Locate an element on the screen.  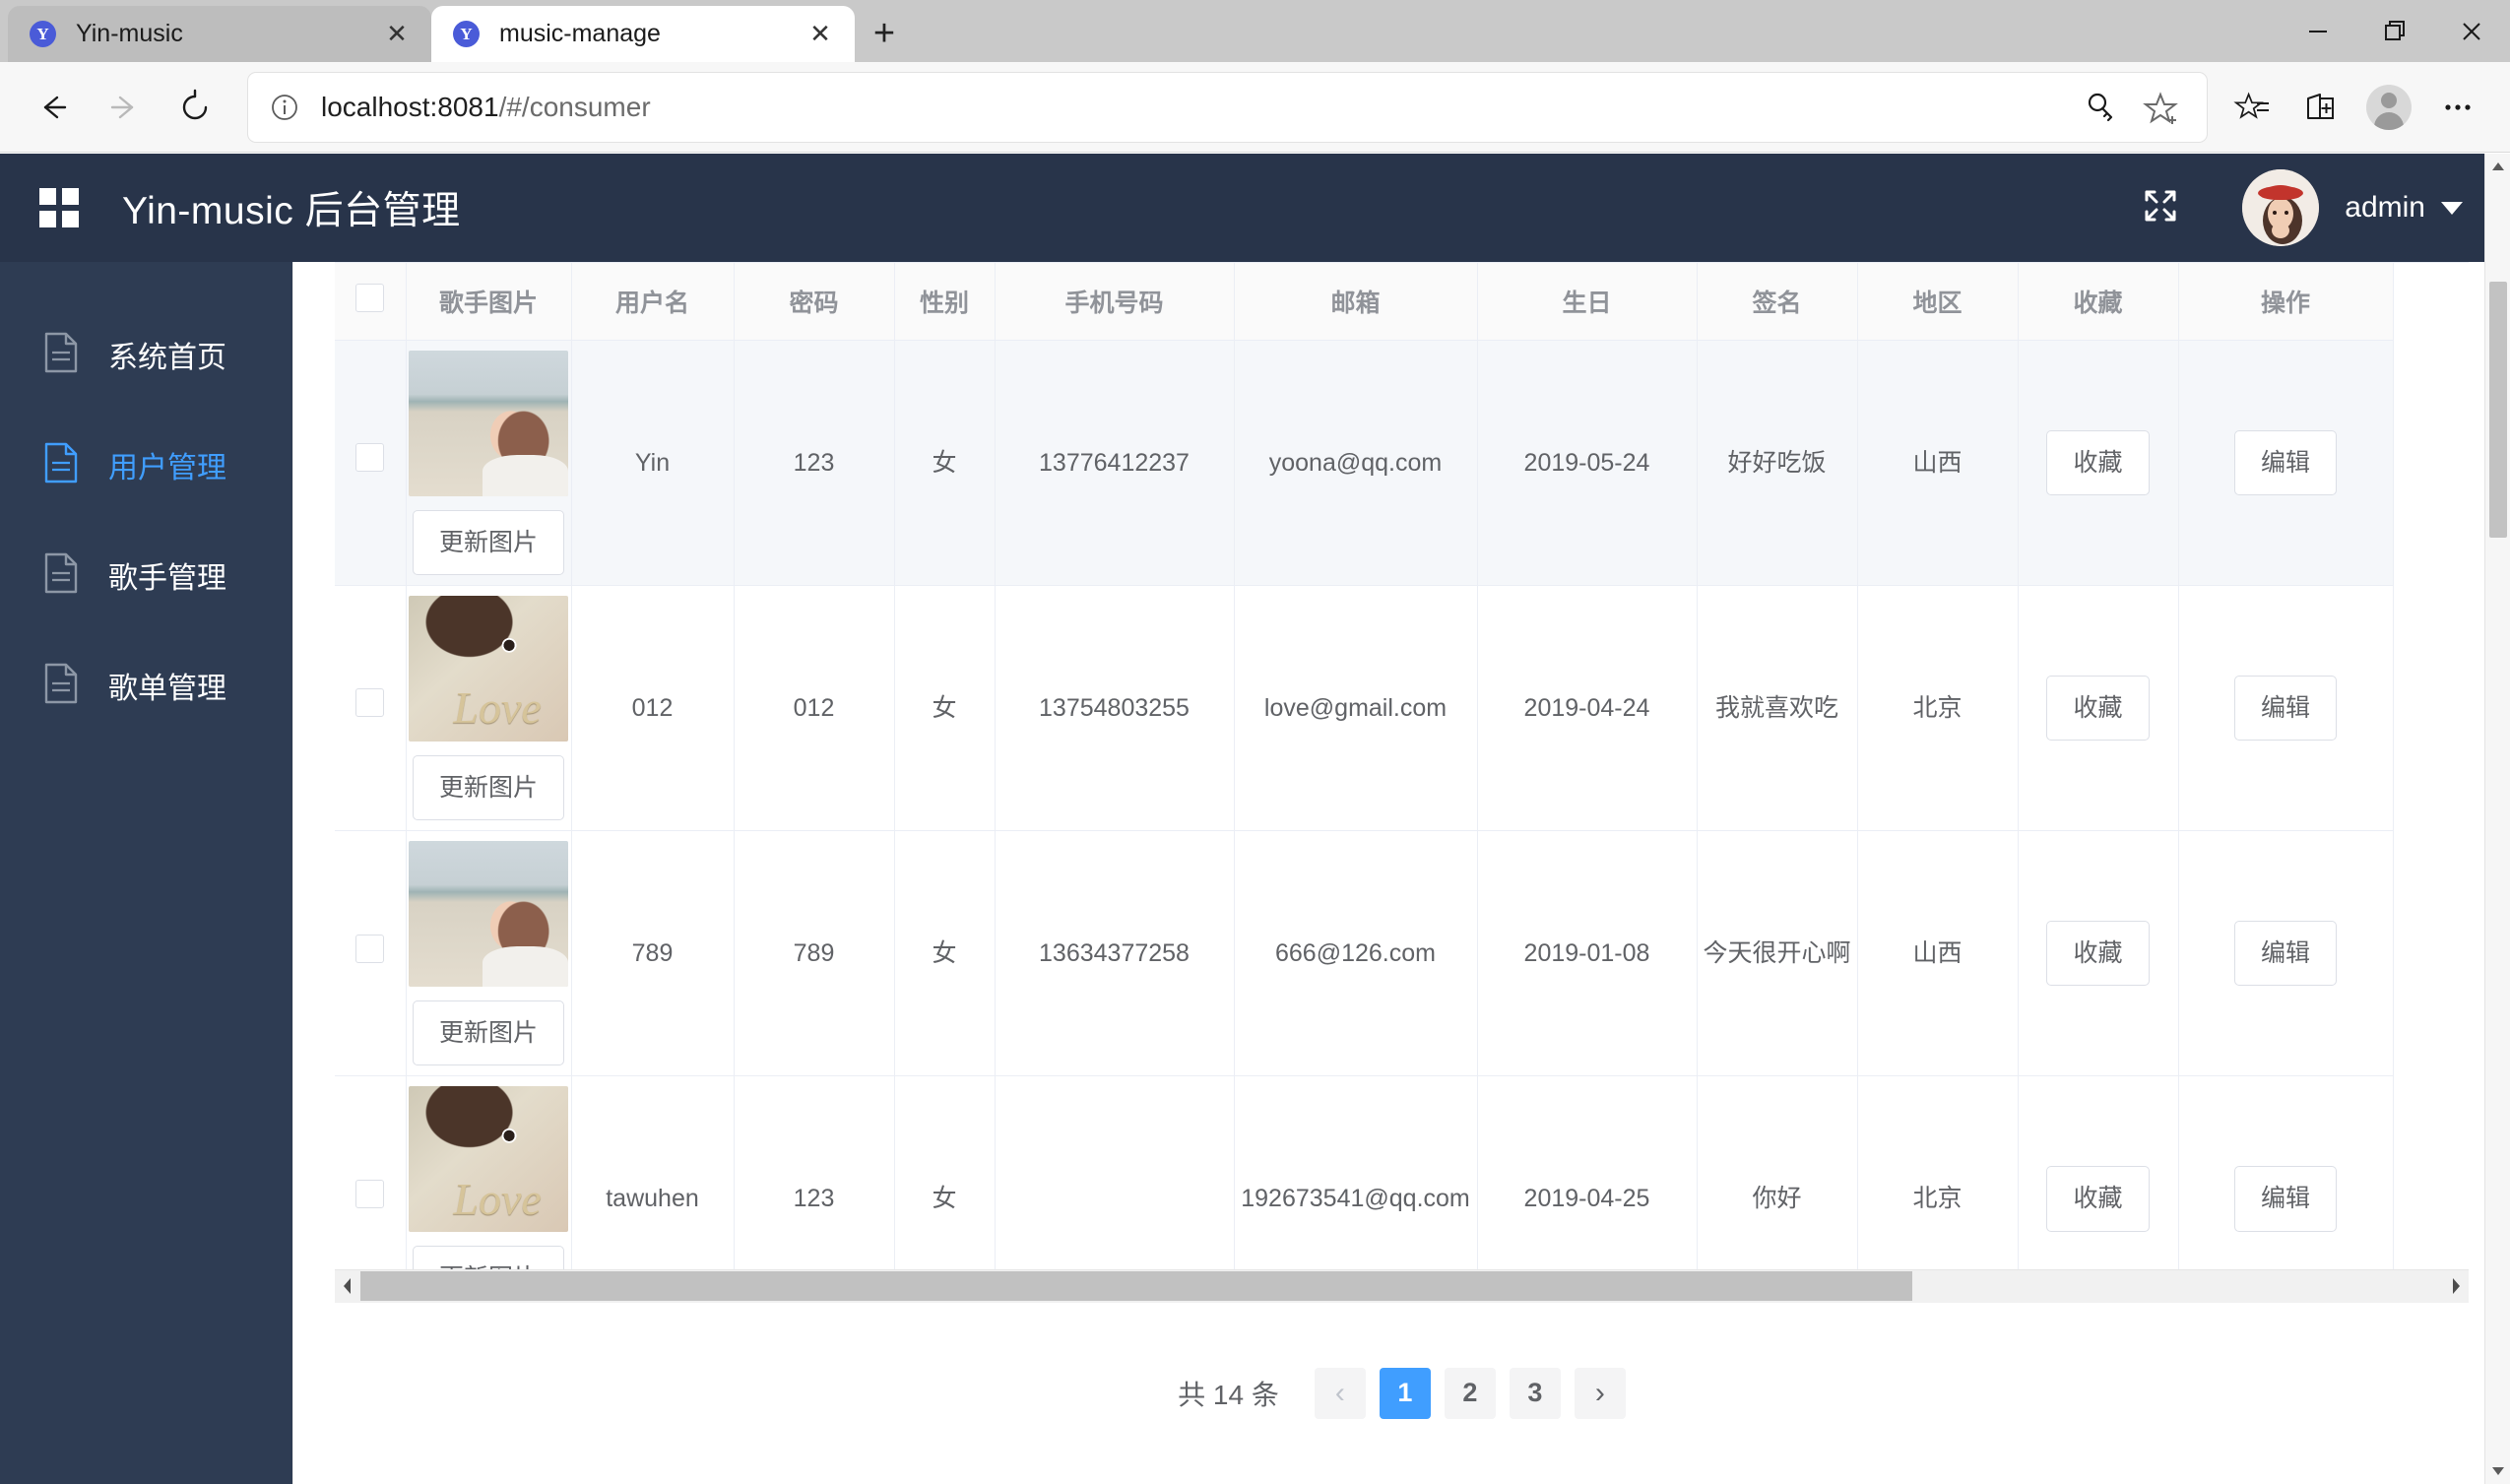
scroll-up-icon is located at coordinates (2497, 166).